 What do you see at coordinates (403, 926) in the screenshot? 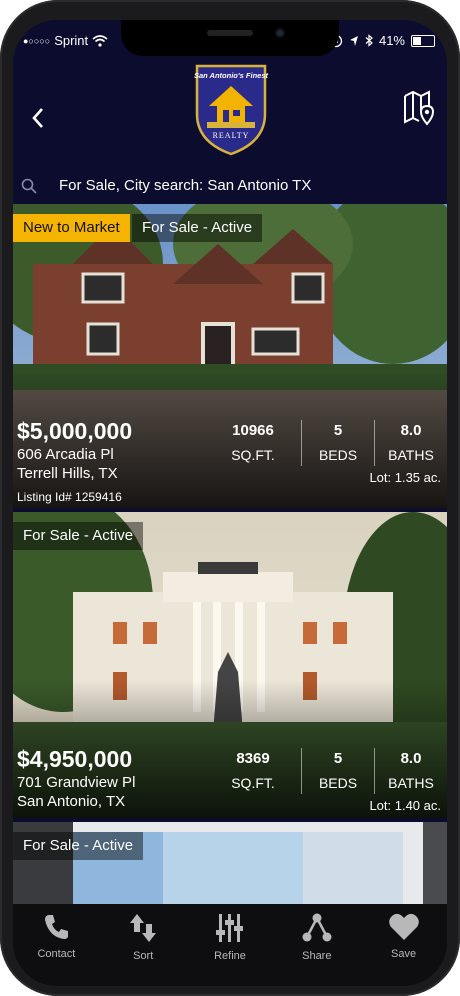
I see `heart-icon` at bounding box center [403, 926].